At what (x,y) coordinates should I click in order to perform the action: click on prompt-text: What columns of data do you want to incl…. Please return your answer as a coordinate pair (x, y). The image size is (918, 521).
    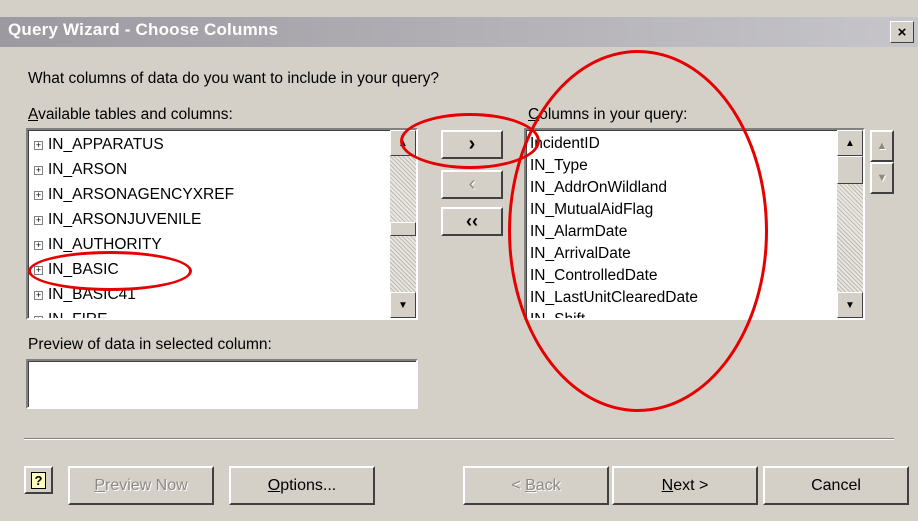
    Looking at the image, I should click on (233, 78).